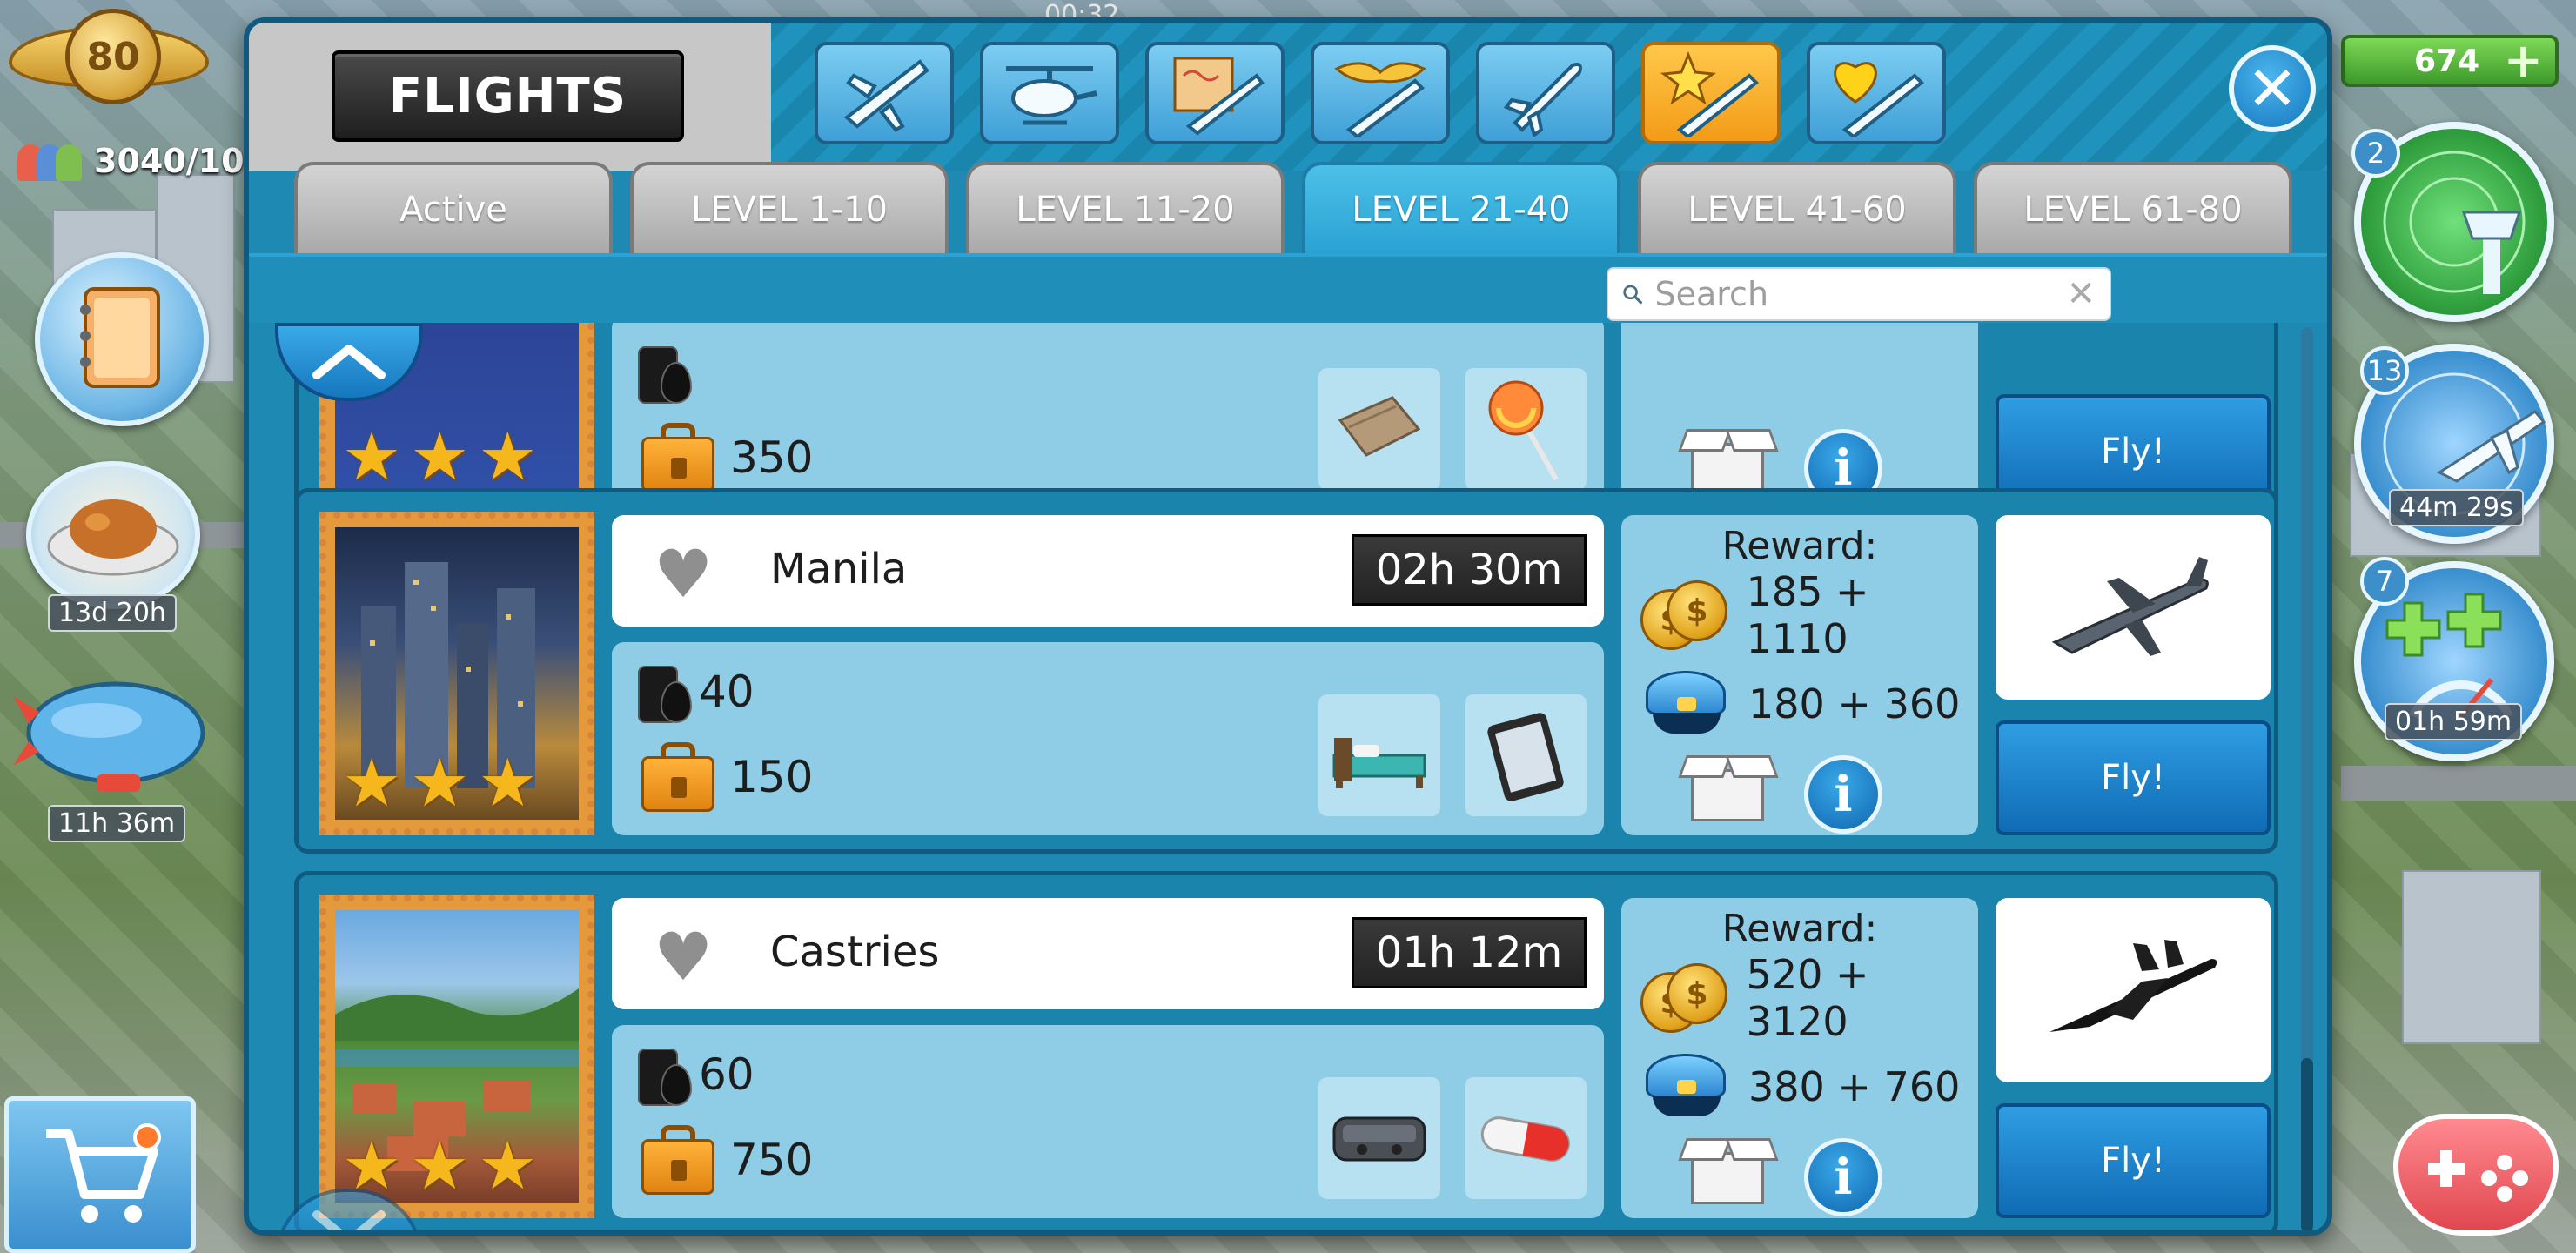 This screenshot has height=1253, width=2576. I want to click on pilot-reward: 380 + 760, so click(1800, 1087).